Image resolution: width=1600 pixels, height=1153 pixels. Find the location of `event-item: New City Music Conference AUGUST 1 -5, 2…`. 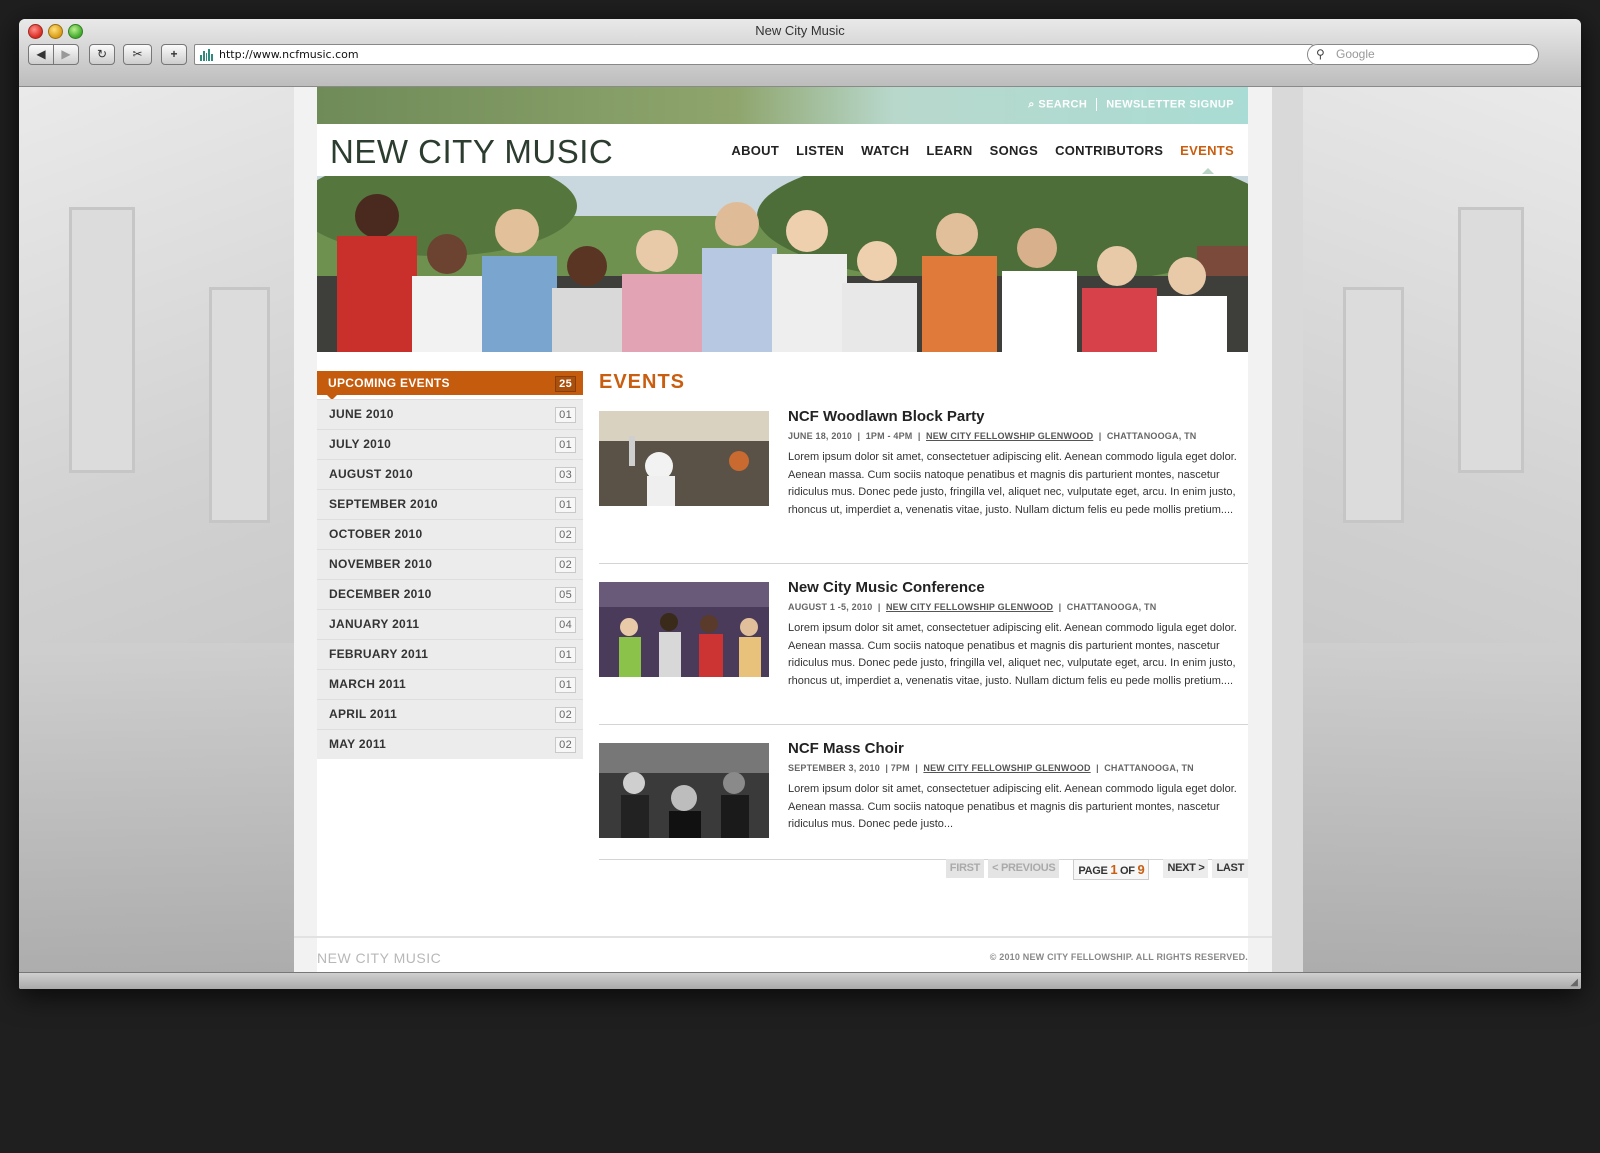

event-item: New City Music Conference AUGUST 1 -5, 2… is located at coordinates (923, 644).